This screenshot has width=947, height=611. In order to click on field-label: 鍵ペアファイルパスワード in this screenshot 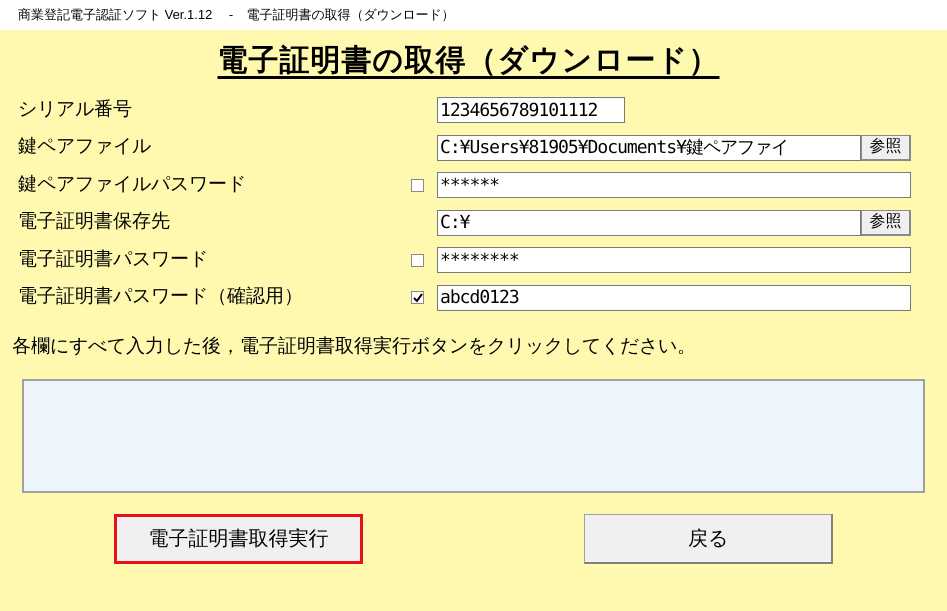, I will do `click(132, 184)`.